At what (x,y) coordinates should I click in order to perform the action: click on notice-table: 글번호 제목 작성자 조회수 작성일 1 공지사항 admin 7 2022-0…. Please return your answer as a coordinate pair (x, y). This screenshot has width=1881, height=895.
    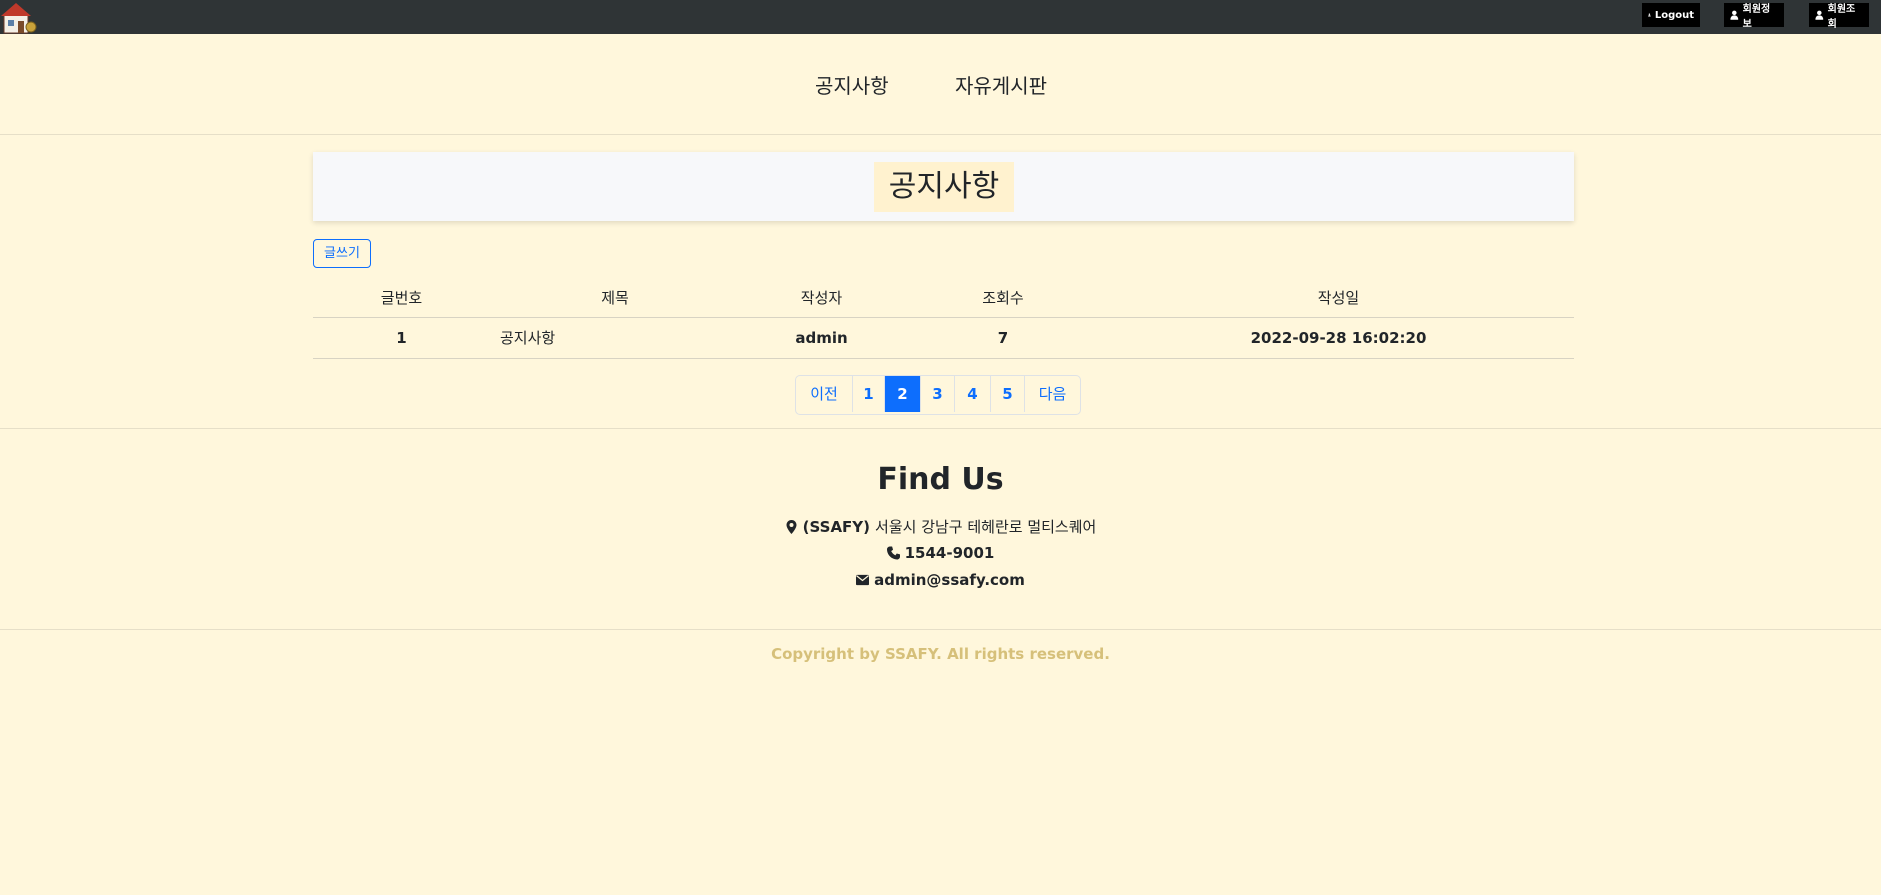
    Looking at the image, I should click on (943, 319).